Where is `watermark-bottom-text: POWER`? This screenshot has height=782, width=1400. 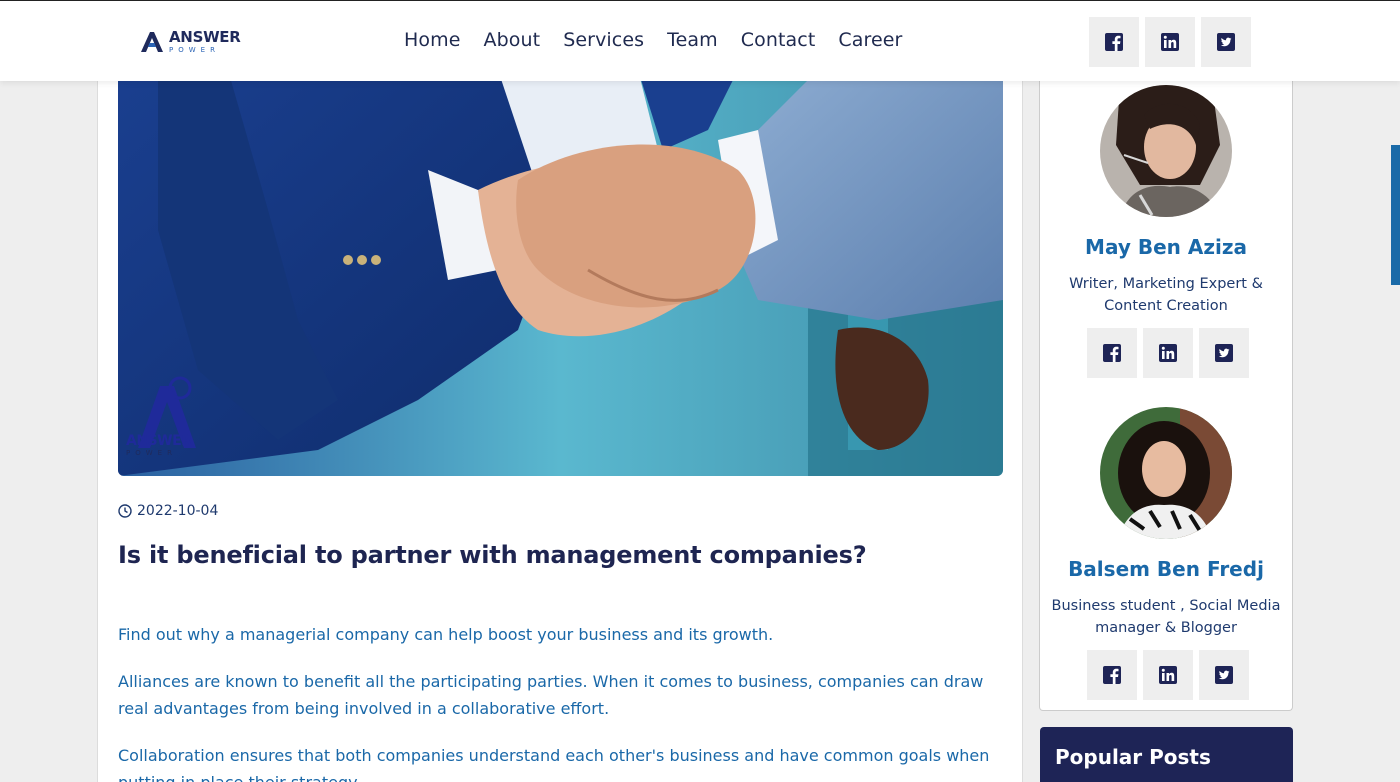 watermark-bottom-text: POWER is located at coordinates (151, 453).